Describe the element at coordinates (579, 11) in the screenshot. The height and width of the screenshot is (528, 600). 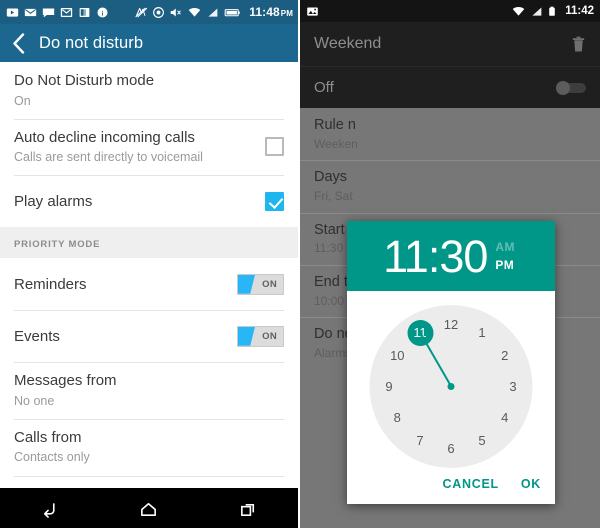
I see `right-status-time: 11:42` at that location.